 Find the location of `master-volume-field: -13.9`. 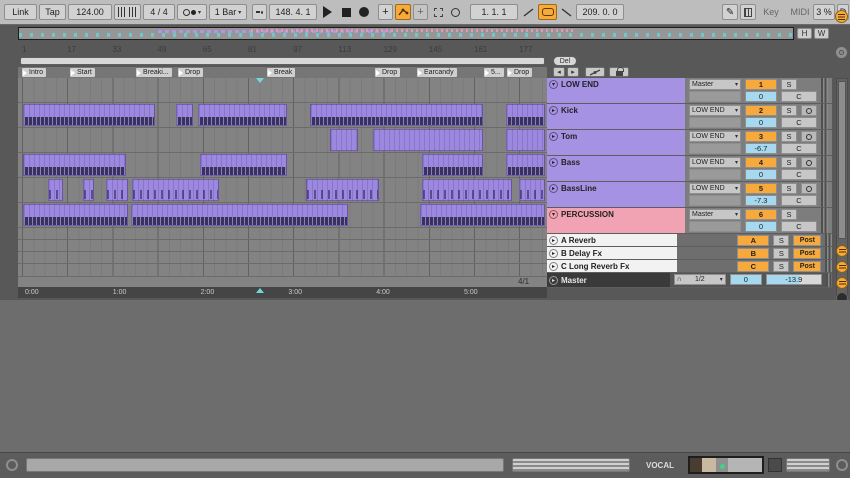

master-volume-field: -13.9 is located at coordinates (793, 279).